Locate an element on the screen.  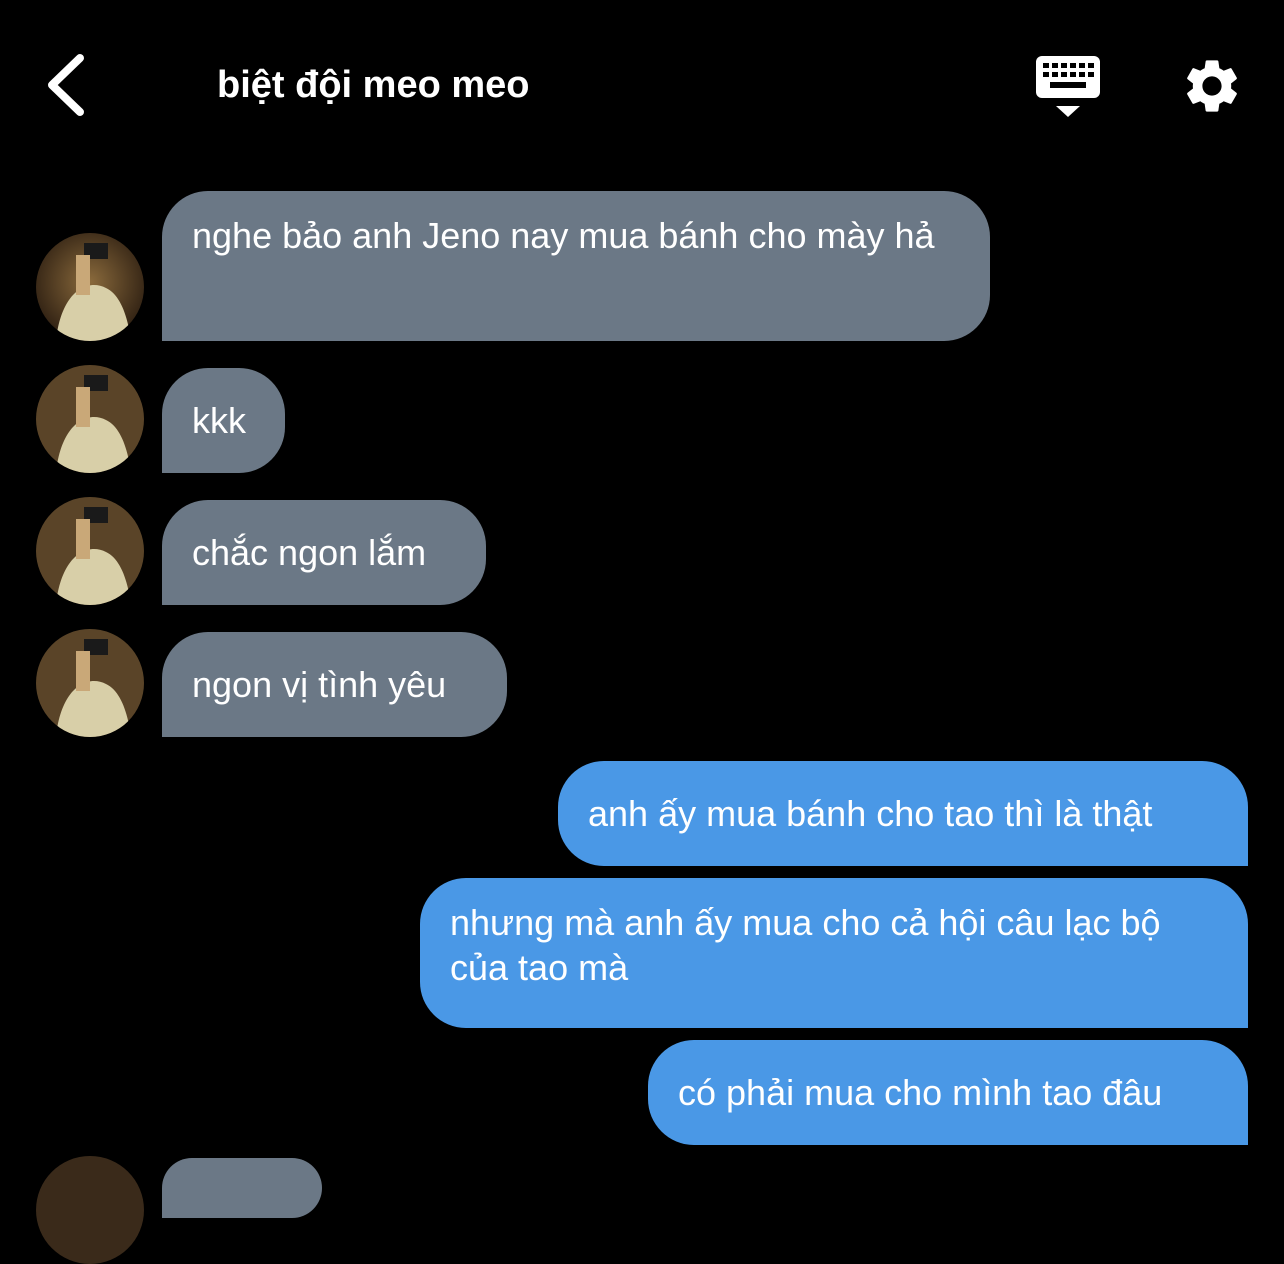
message-bubble-outgoing: anh ấy mua bánh cho tao thì là thật is located at coordinates (903, 813).